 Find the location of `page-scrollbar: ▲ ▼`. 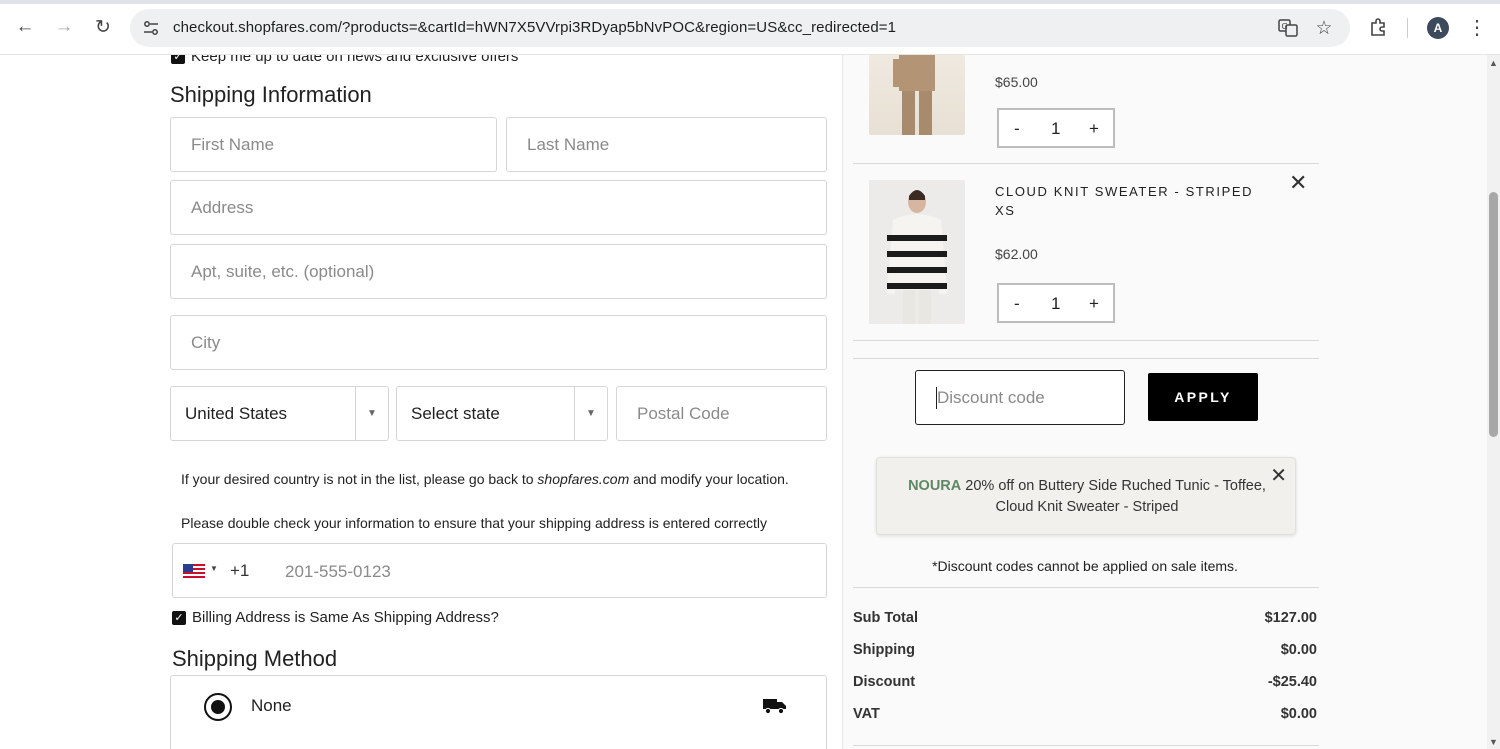

page-scrollbar: ▲ ▼ is located at coordinates (1493, 402).